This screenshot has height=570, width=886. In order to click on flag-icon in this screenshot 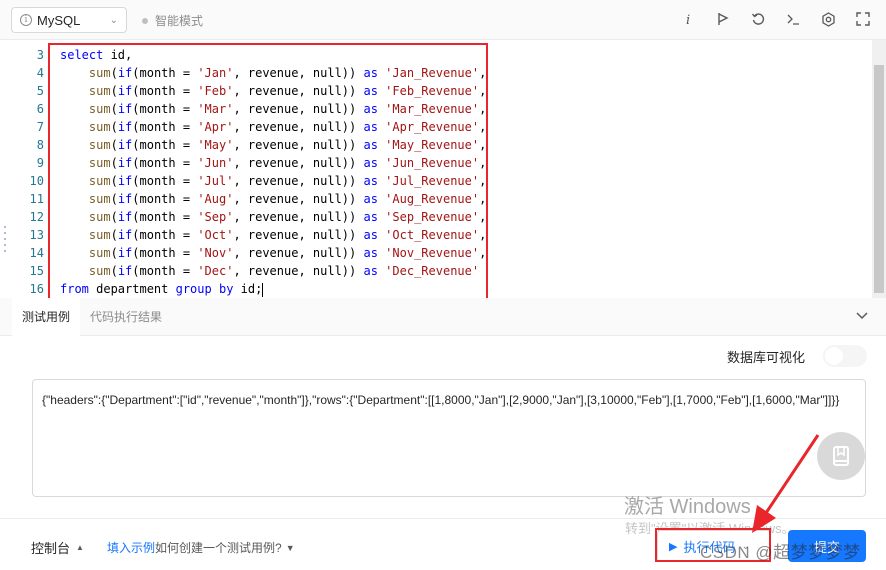, I will do `click(723, 19)`.